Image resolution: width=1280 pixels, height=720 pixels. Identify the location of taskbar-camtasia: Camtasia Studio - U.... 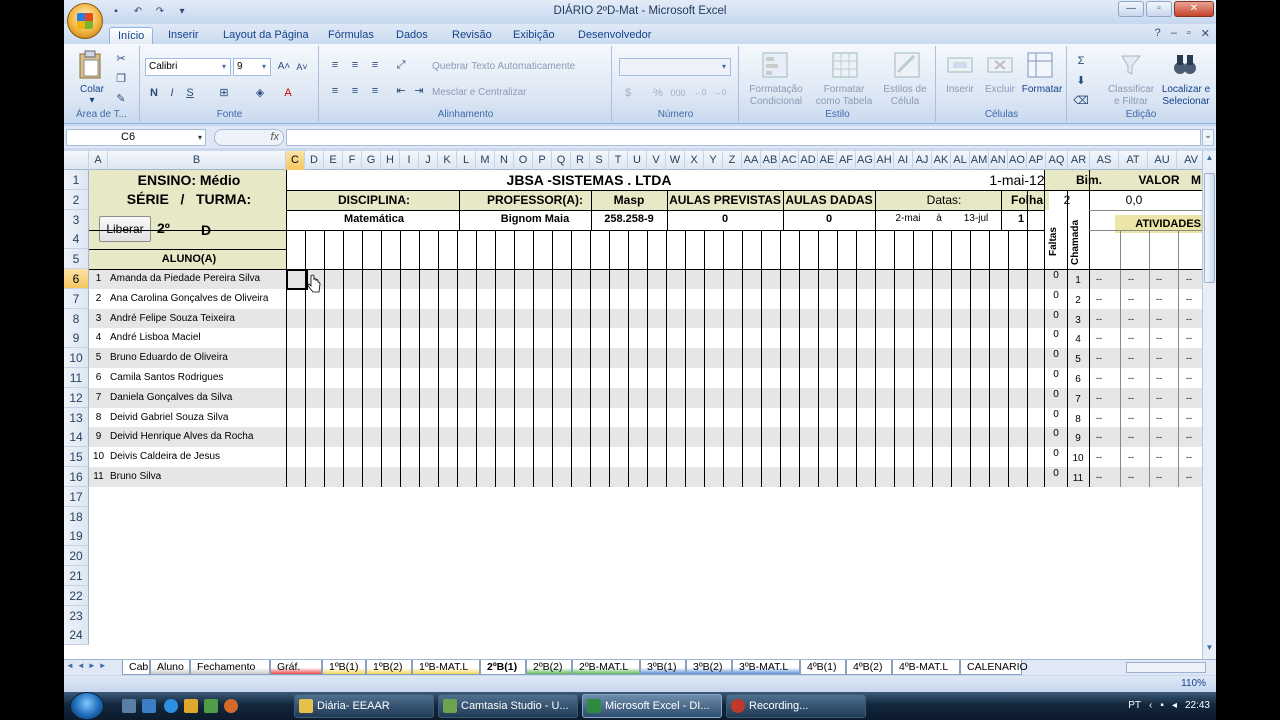
(508, 706).